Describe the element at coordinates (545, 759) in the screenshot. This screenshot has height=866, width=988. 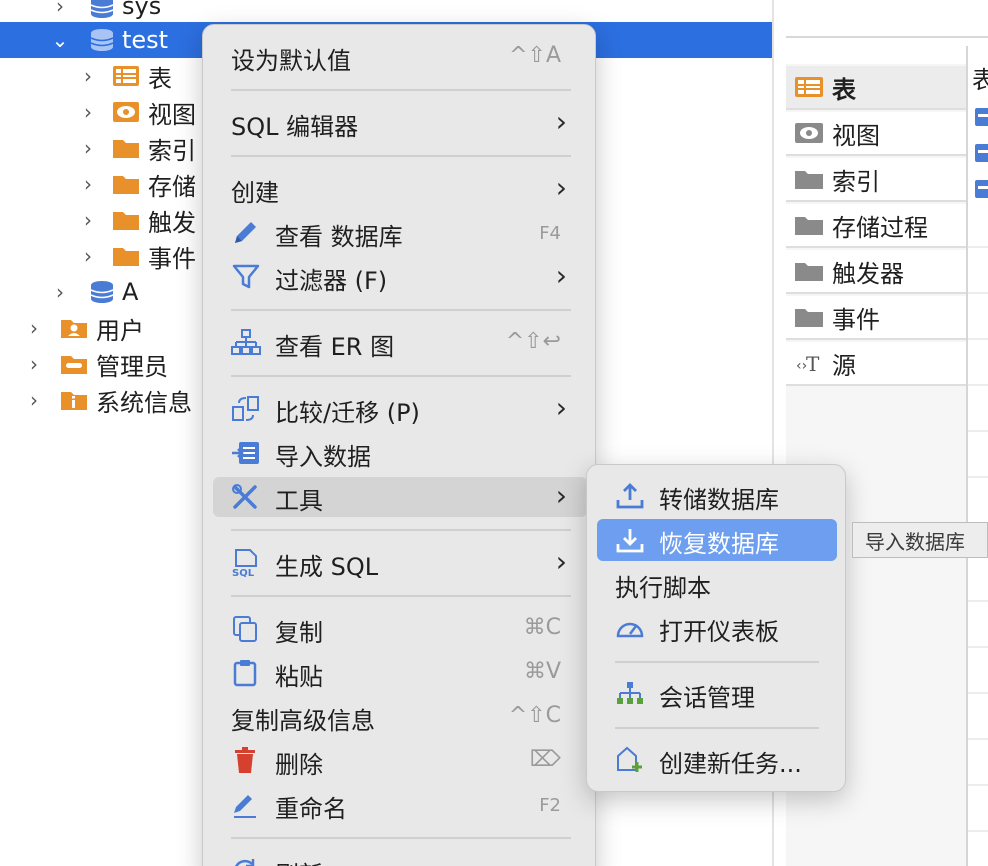
I see `shortcut-label: ⌦` at that location.